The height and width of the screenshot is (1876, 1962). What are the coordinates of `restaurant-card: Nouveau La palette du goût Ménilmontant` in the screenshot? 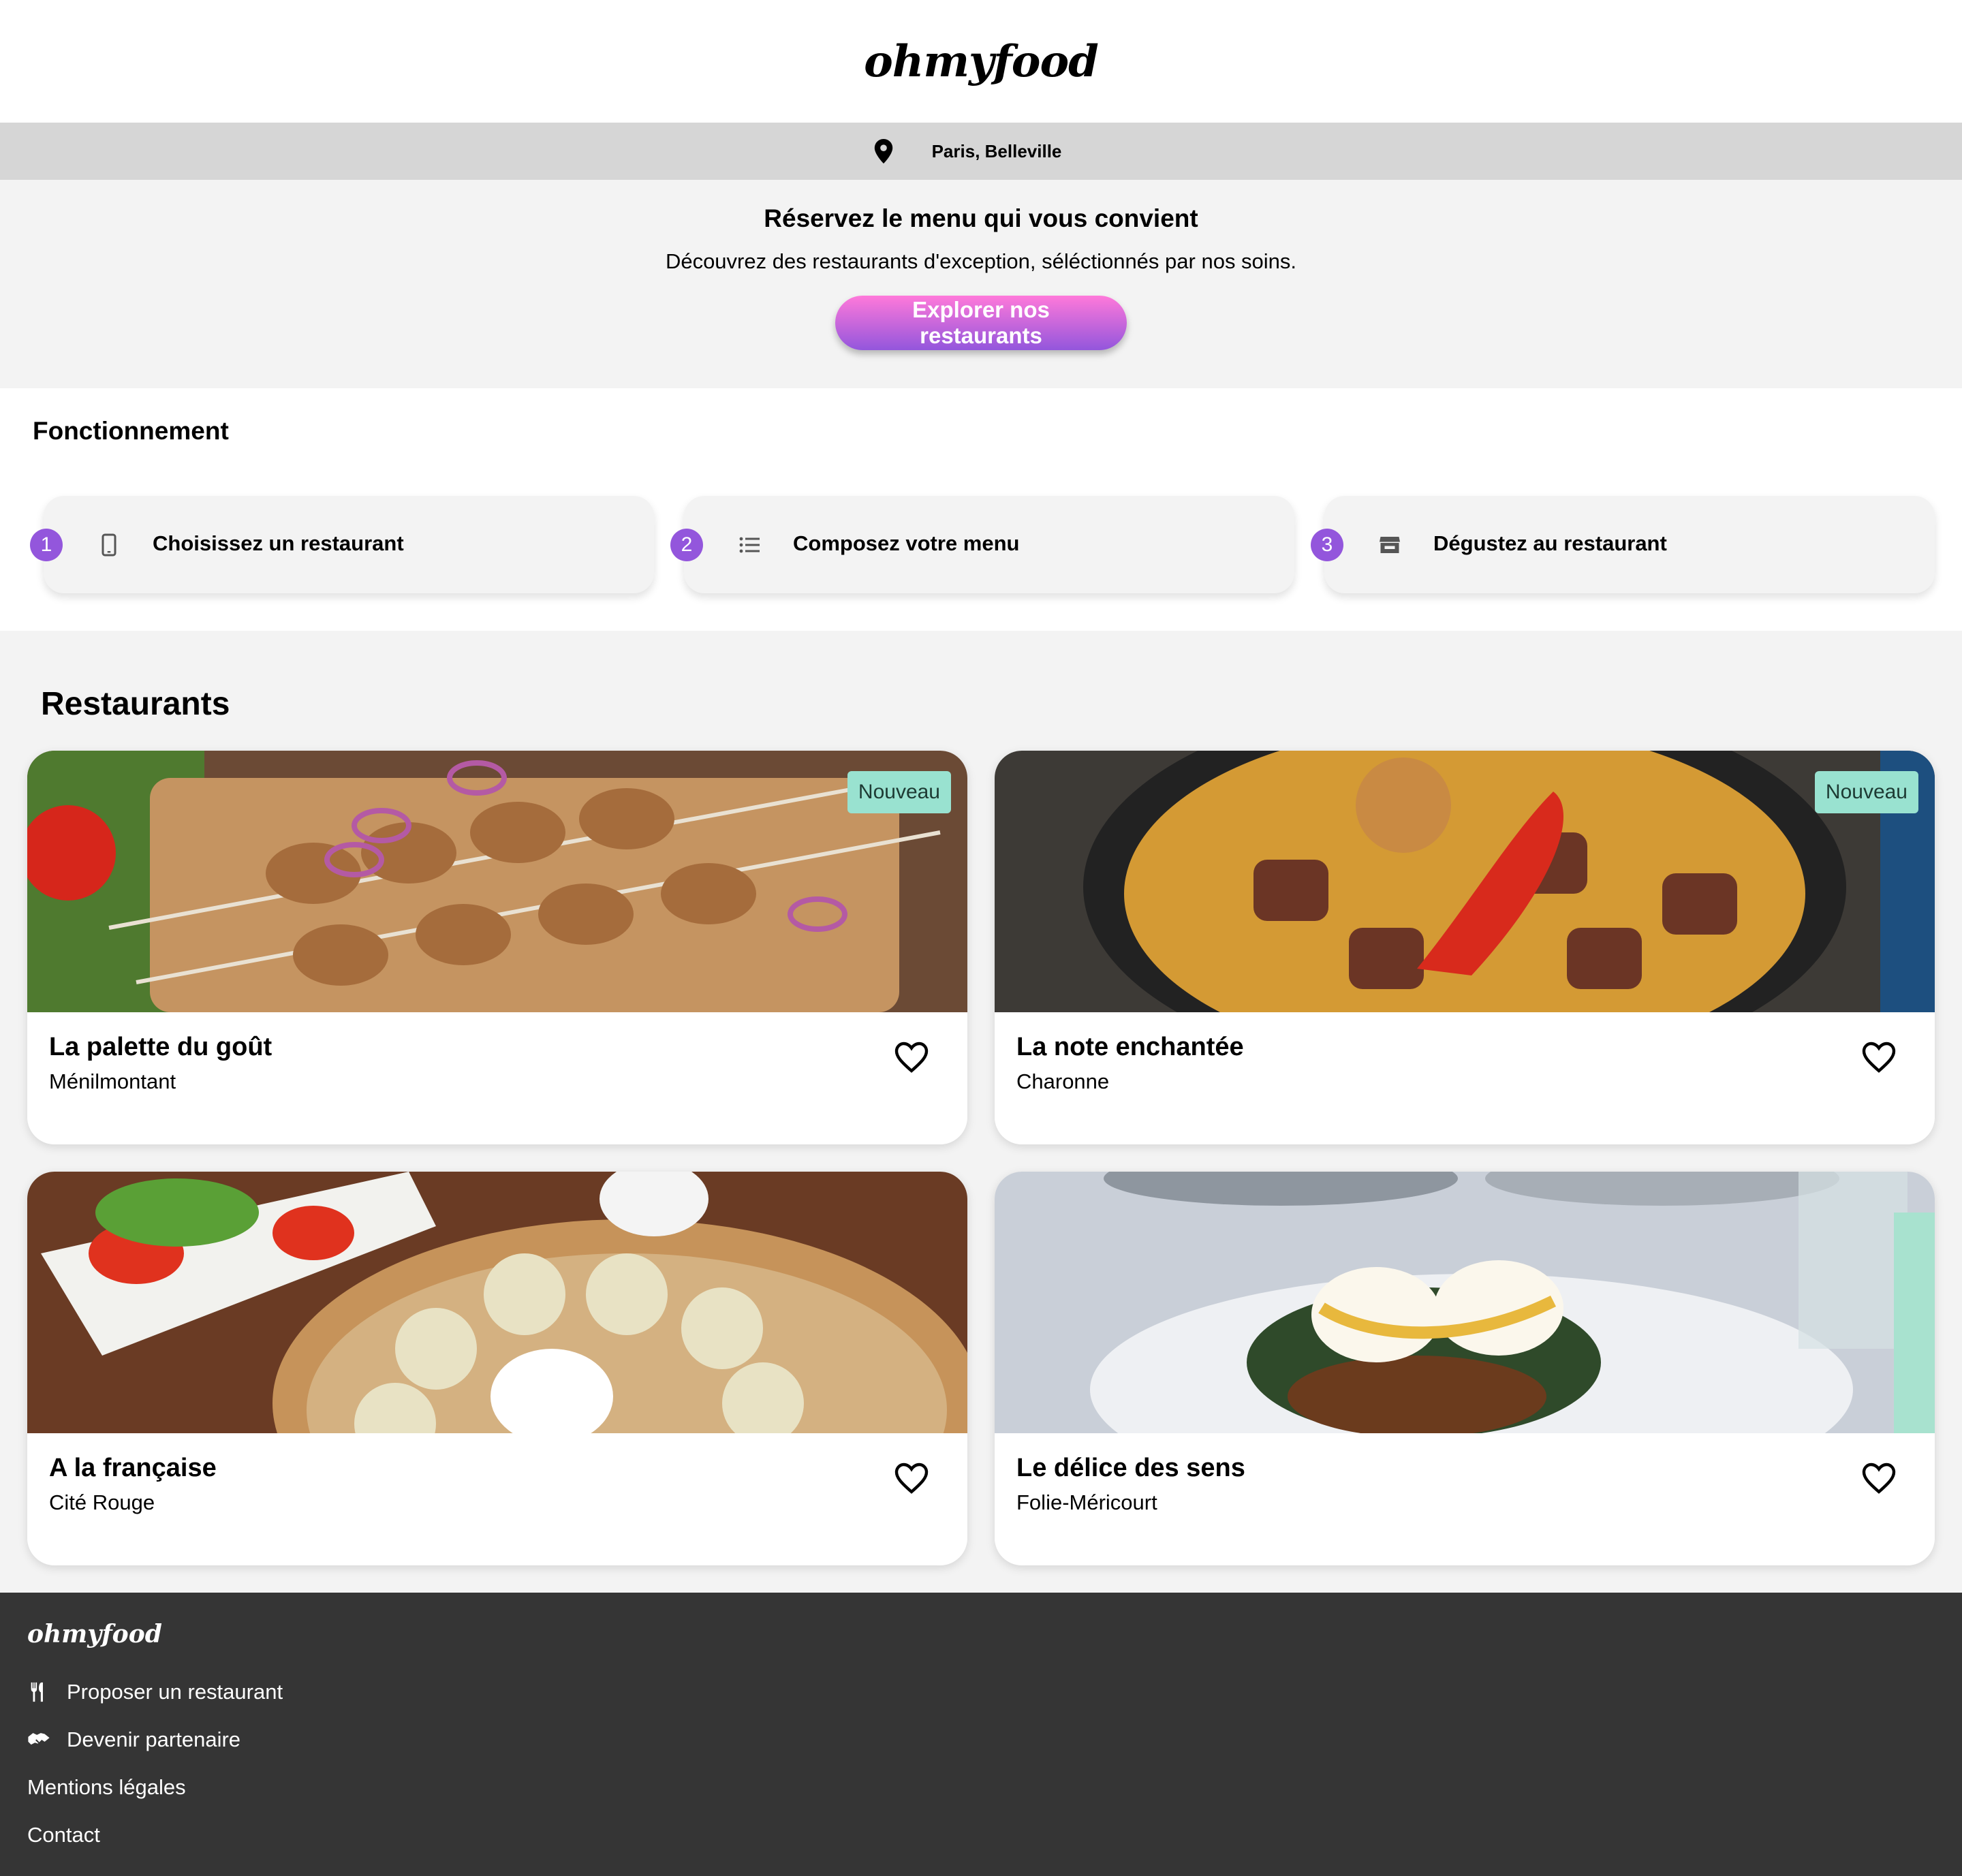 It's located at (497, 947).